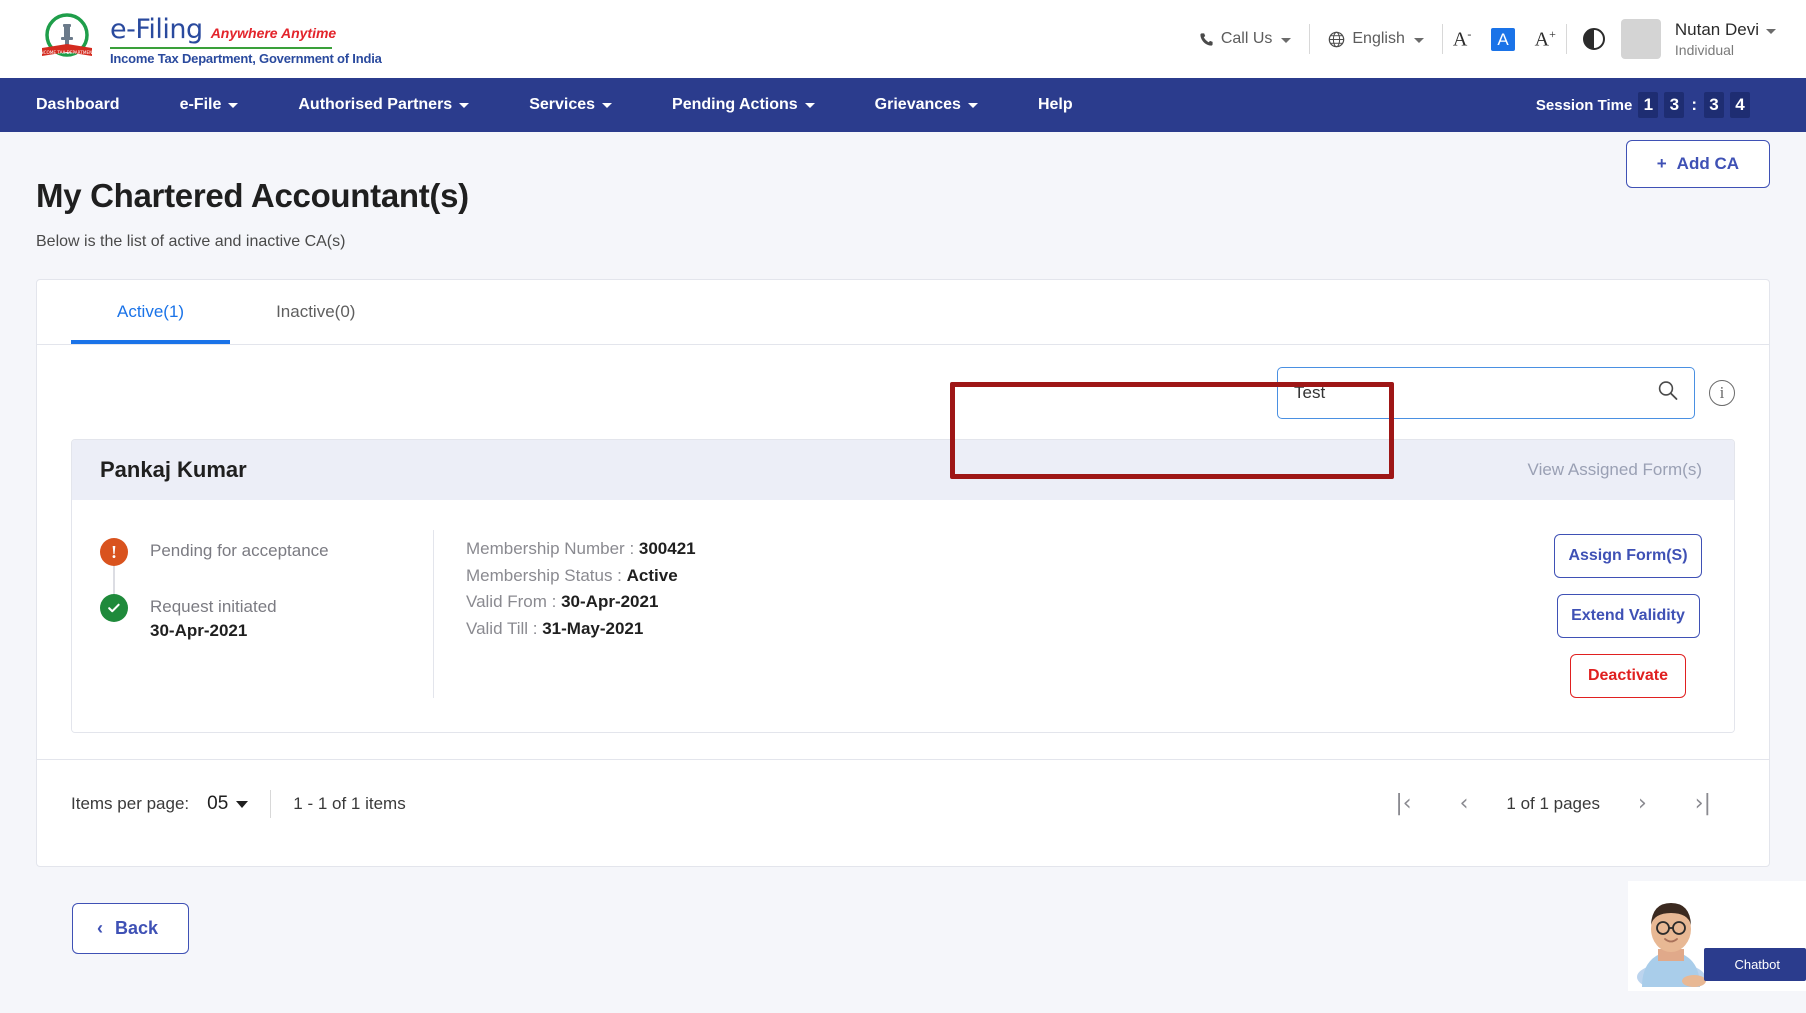 This screenshot has height=1013, width=1806. What do you see at coordinates (1714, 105) in the screenshot?
I see `session-digit: 3` at bounding box center [1714, 105].